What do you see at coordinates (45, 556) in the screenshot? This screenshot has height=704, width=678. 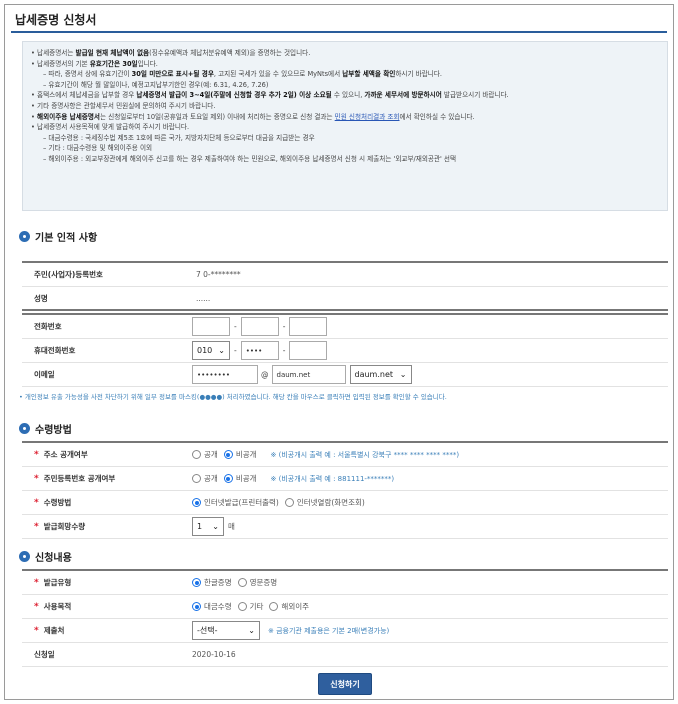 I see `section-apply-header: 신청내용` at bounding box center [45, 556].